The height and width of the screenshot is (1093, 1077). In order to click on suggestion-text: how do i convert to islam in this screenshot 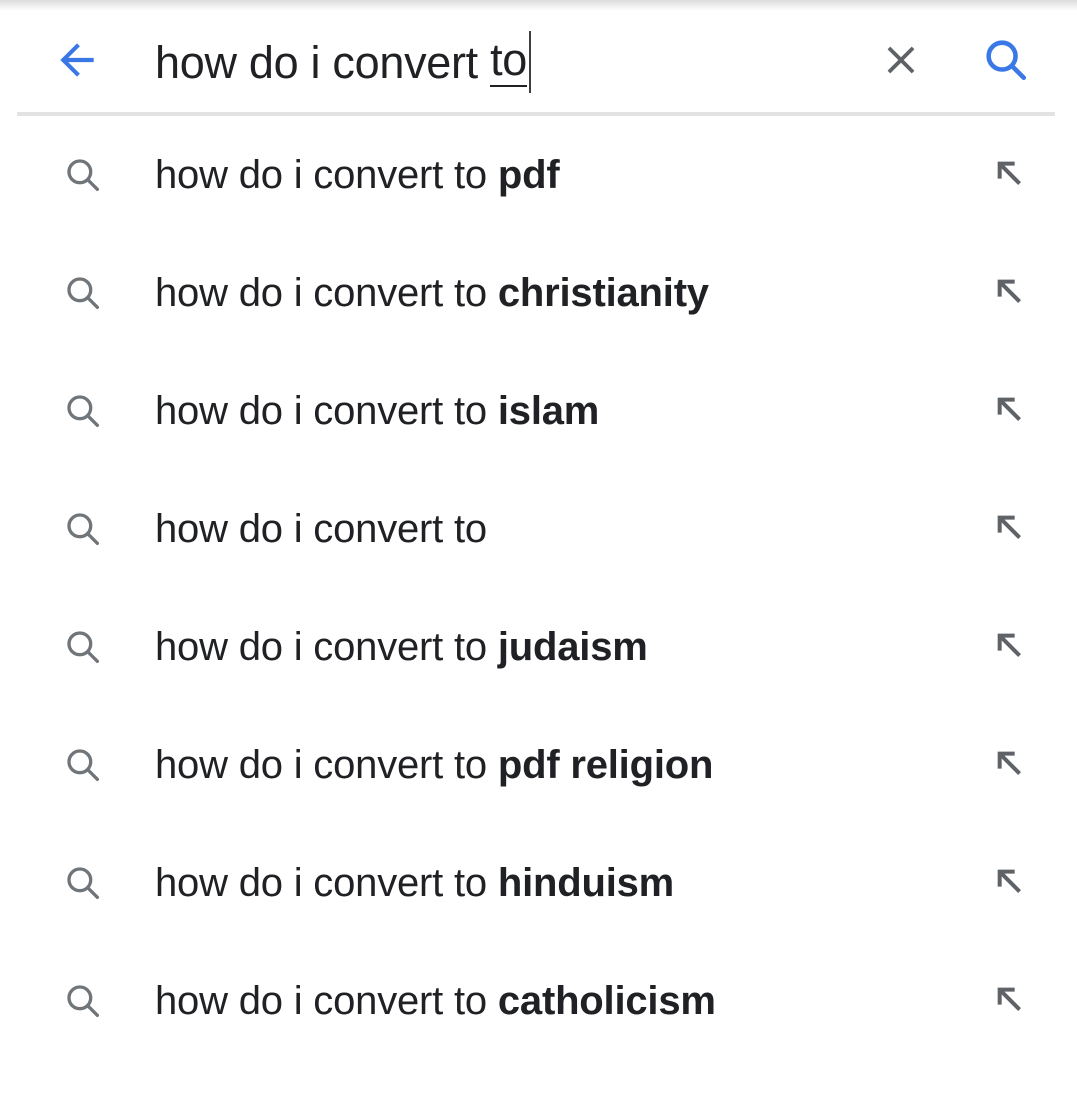, I will do `click(377, 411)`.